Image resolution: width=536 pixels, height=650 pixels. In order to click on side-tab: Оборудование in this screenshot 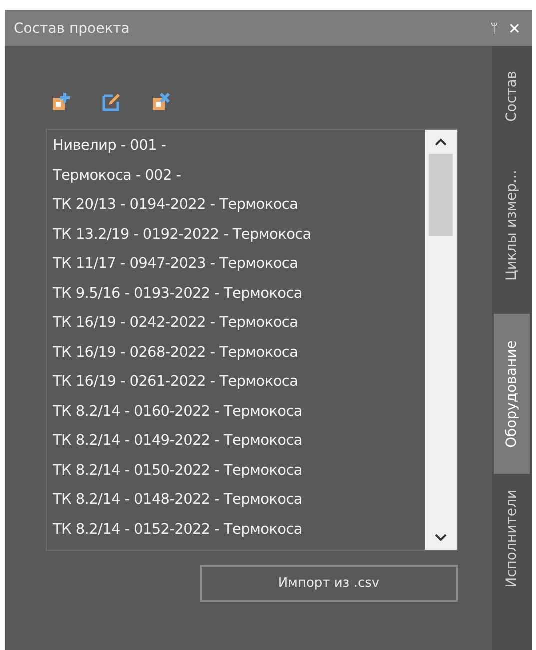, I will do `click(512, 394)`.